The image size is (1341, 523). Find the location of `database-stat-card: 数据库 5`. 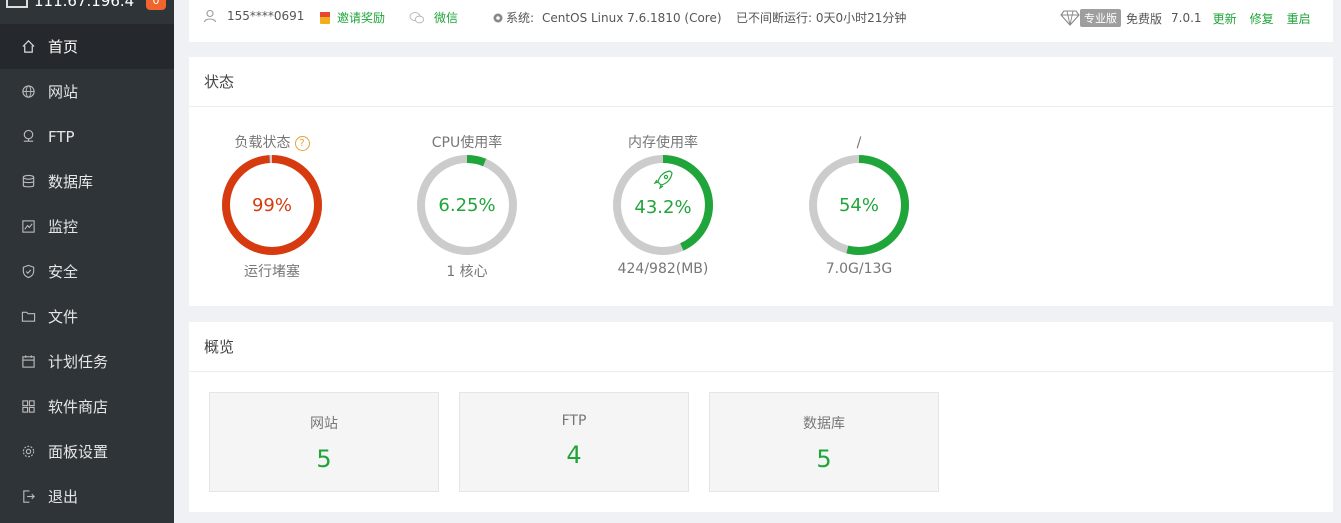

database-stat-card: 数据库 5 is located at coordinates (824, 442).